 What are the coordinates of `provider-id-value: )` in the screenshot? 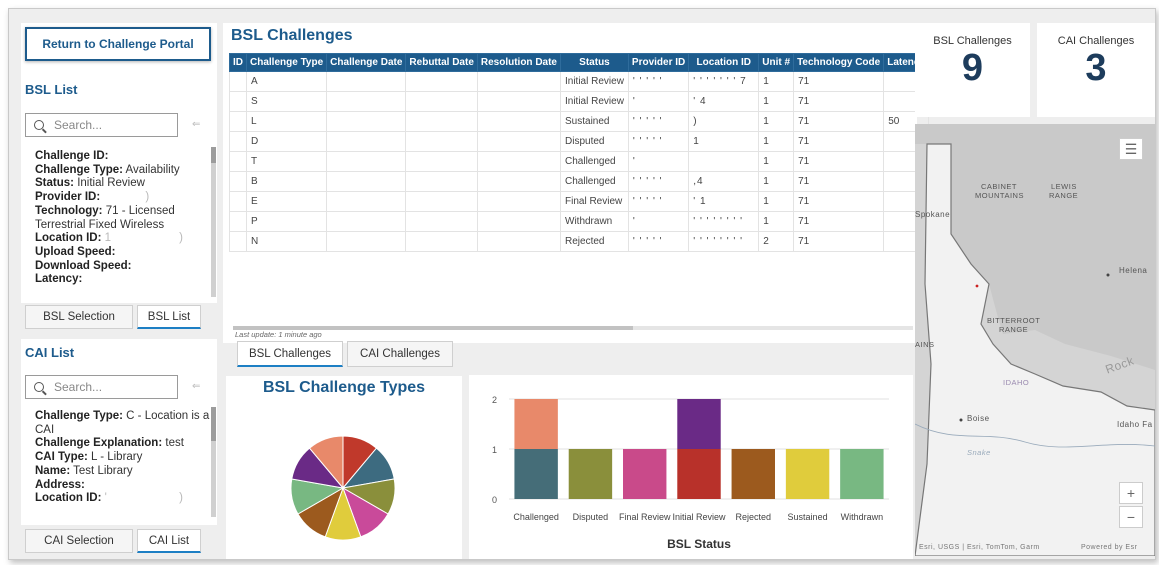 It's located at (127, 197).